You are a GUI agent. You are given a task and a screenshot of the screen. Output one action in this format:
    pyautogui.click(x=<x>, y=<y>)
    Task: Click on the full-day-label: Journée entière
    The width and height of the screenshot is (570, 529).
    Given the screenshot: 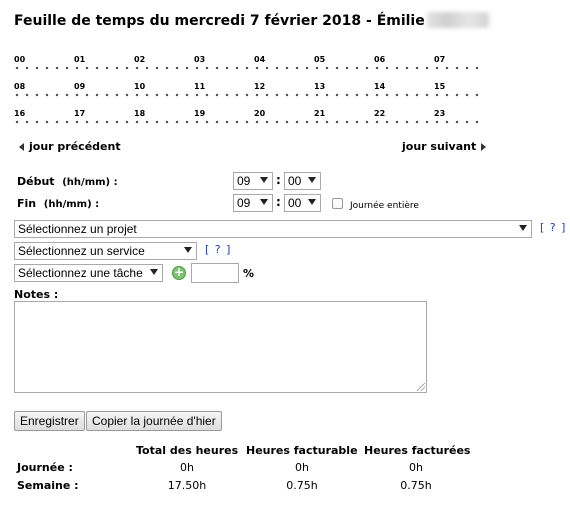 What is the action you would take?
    pyautogui.click(x=384, y=206)
    